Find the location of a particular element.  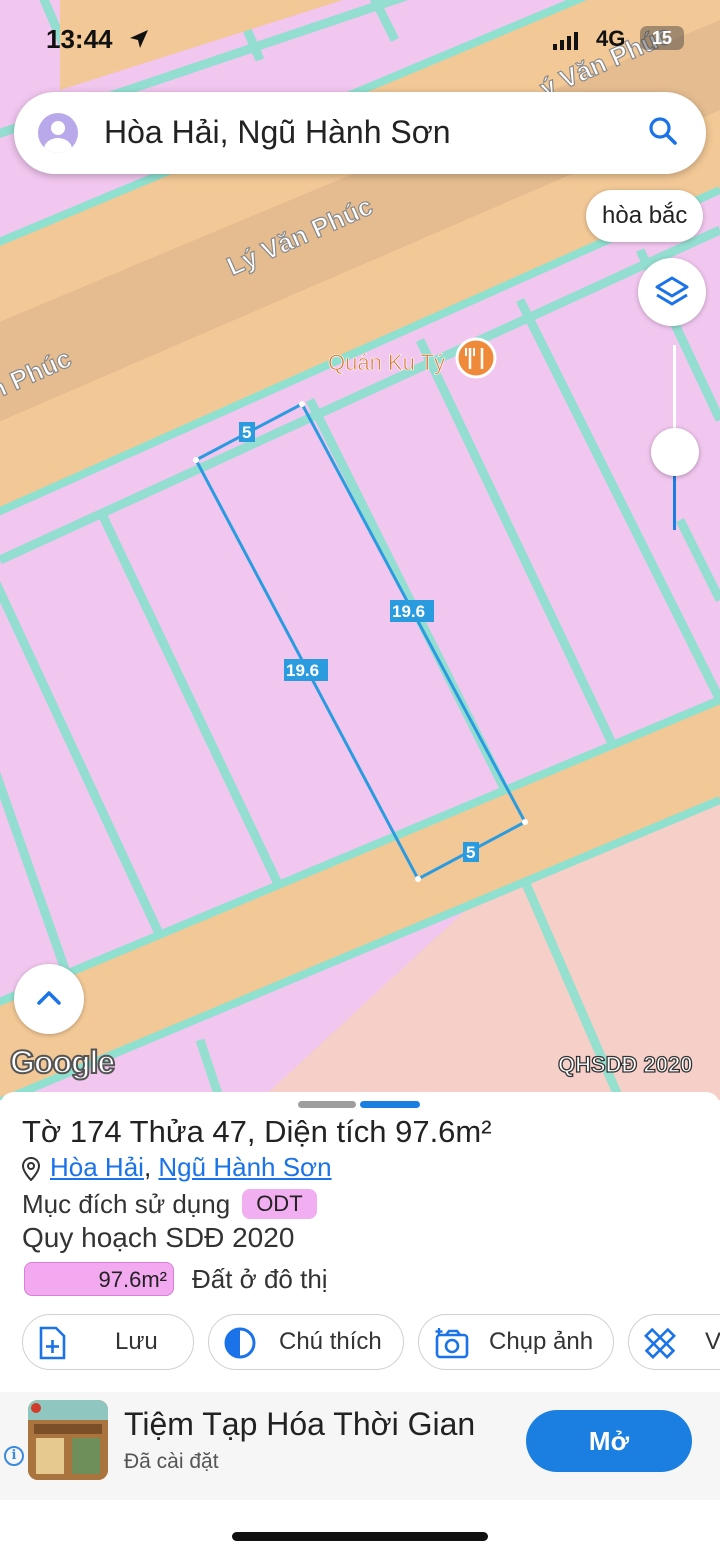

edge-label-right: 19.6 is located at coordinates (408, 611).